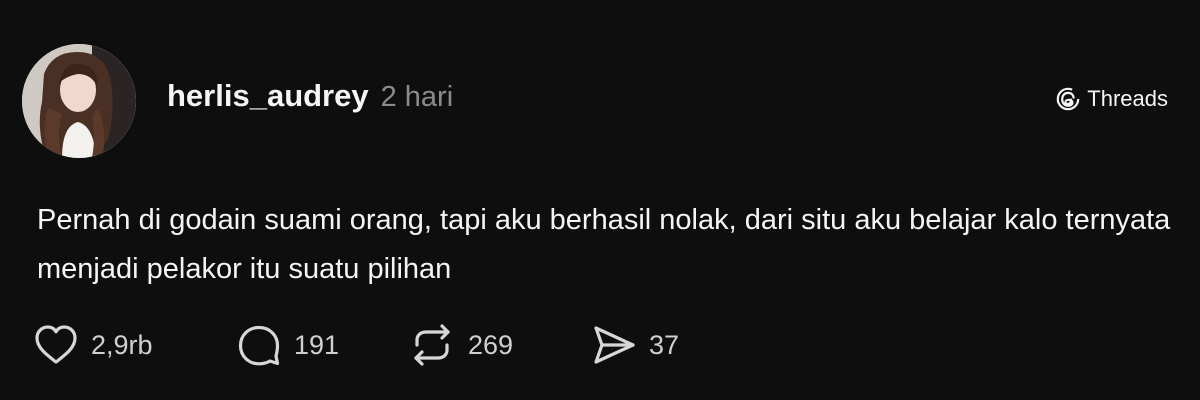 The height and width of the screenshot is (400, 1200). I want to click on reply-count: 191, so click(317, 344).